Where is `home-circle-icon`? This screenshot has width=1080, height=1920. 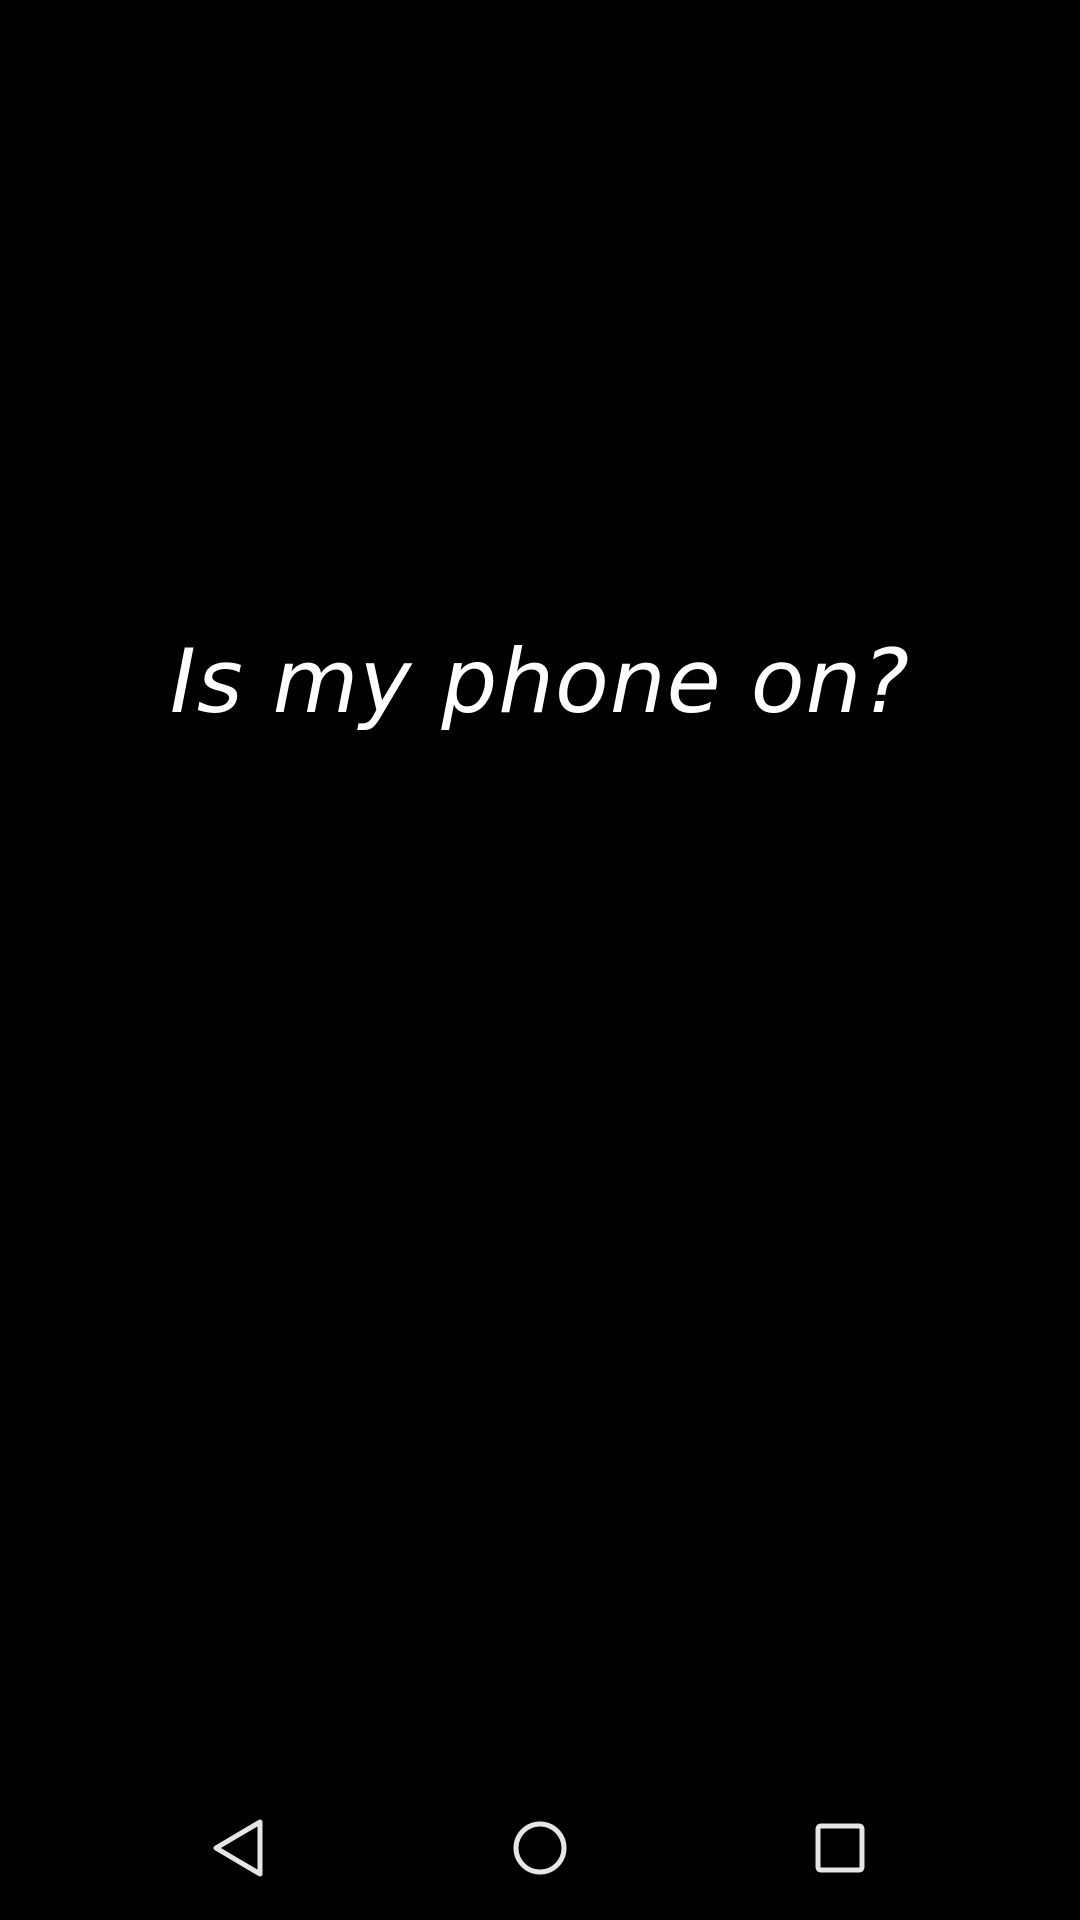
home-circle-icon is located at coordinates (540, 1848).